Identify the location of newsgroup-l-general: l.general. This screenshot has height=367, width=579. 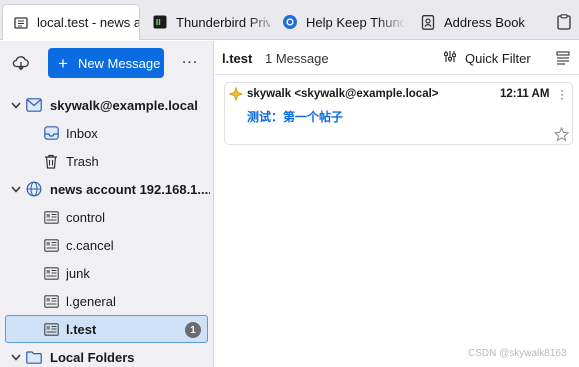
(107, 301).